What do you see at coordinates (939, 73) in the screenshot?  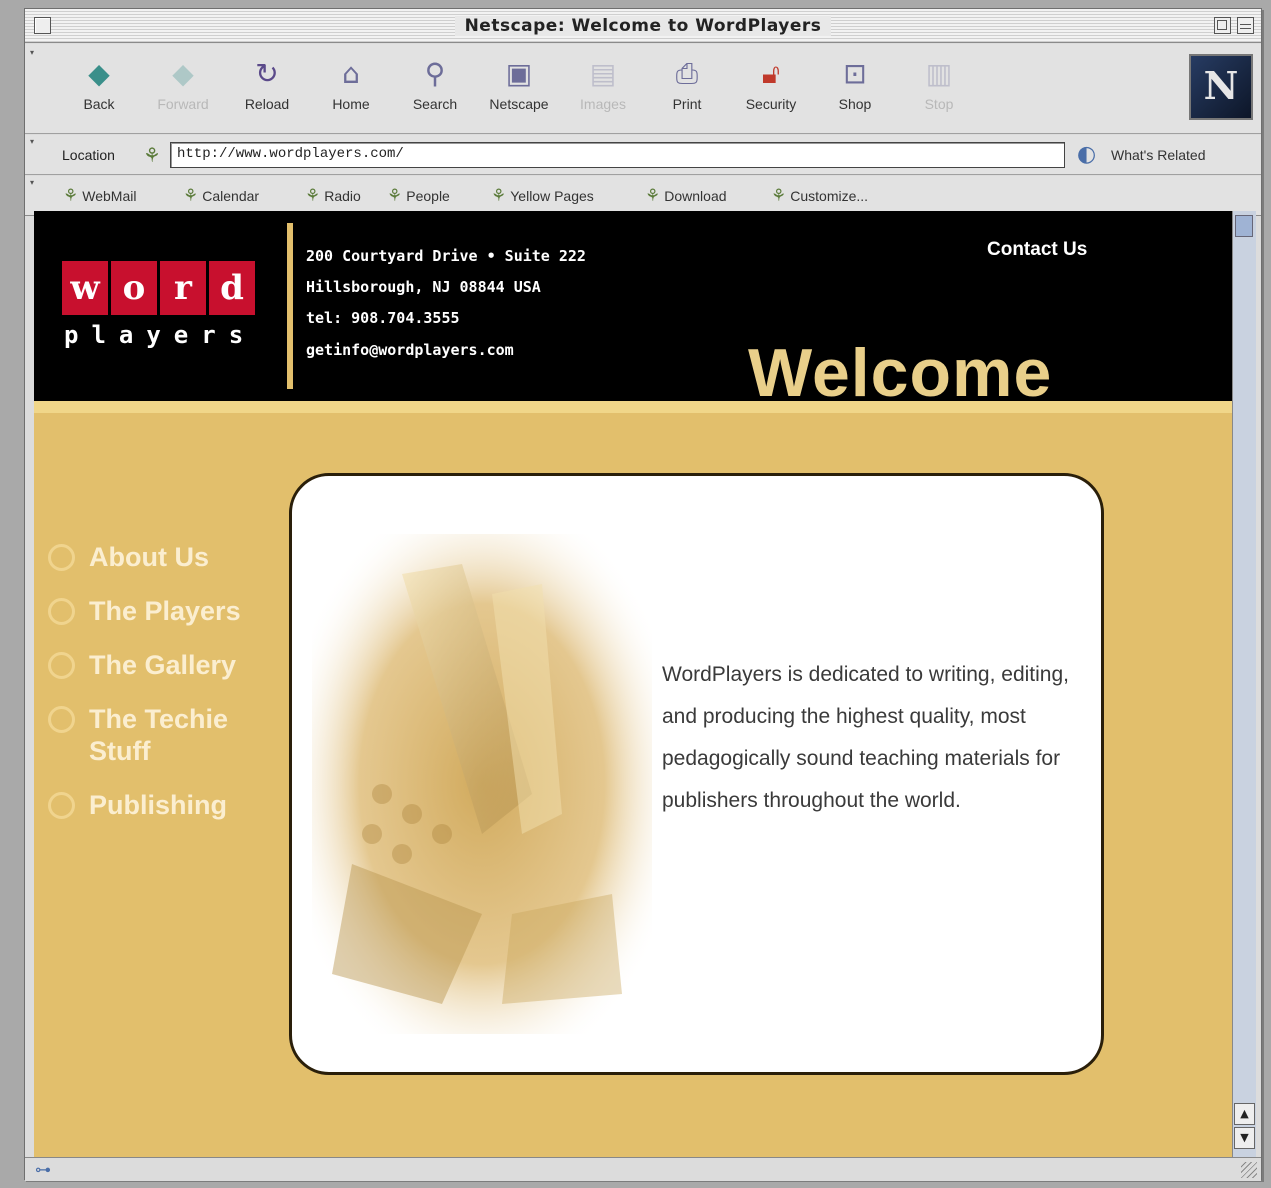 I see `stop-icon: ▥` at bounding box center [939, 73].